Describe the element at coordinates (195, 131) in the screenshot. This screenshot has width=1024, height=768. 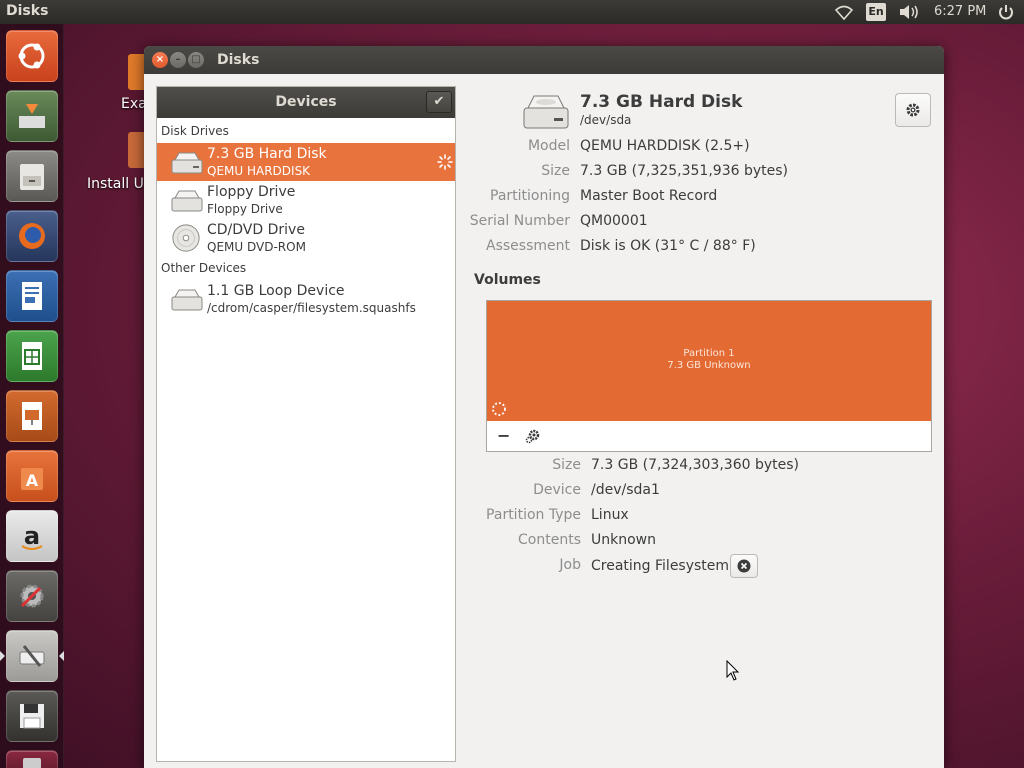
I see `section-disk-drives: Disk Drives` at that location.